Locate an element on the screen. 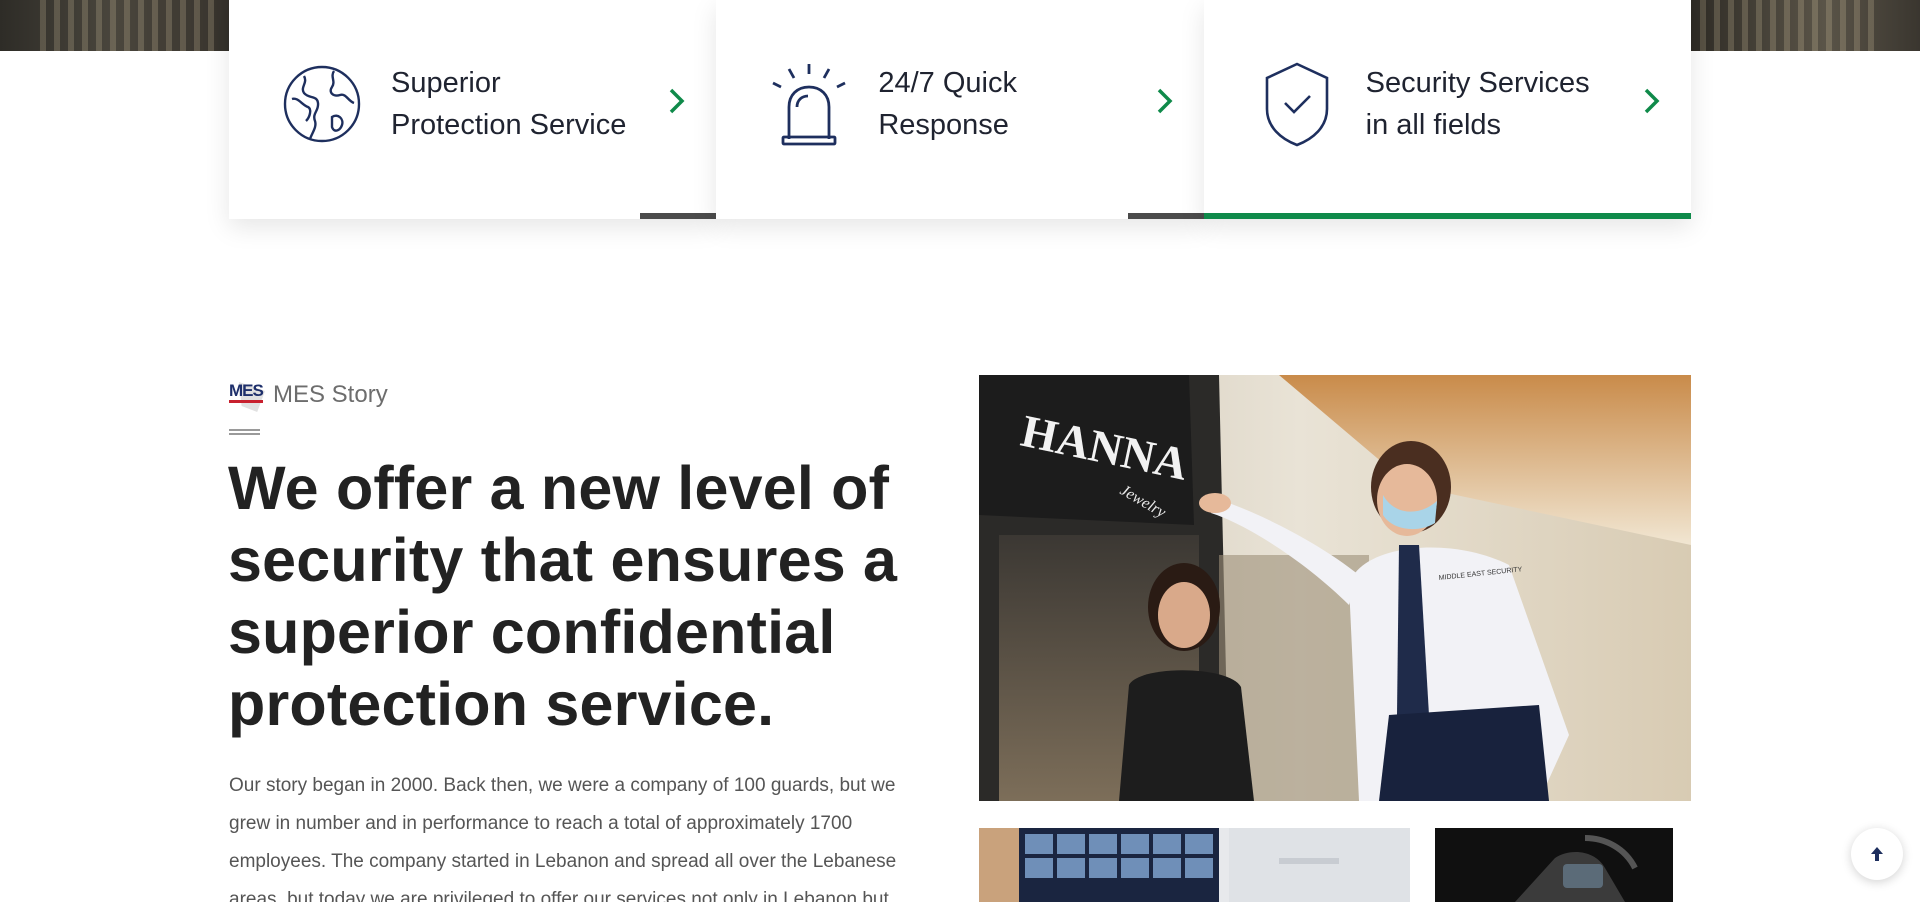 This screenshot has height=902, width=1920. feature-title: Security Services in all fields is located at coordinates (1477, 104).